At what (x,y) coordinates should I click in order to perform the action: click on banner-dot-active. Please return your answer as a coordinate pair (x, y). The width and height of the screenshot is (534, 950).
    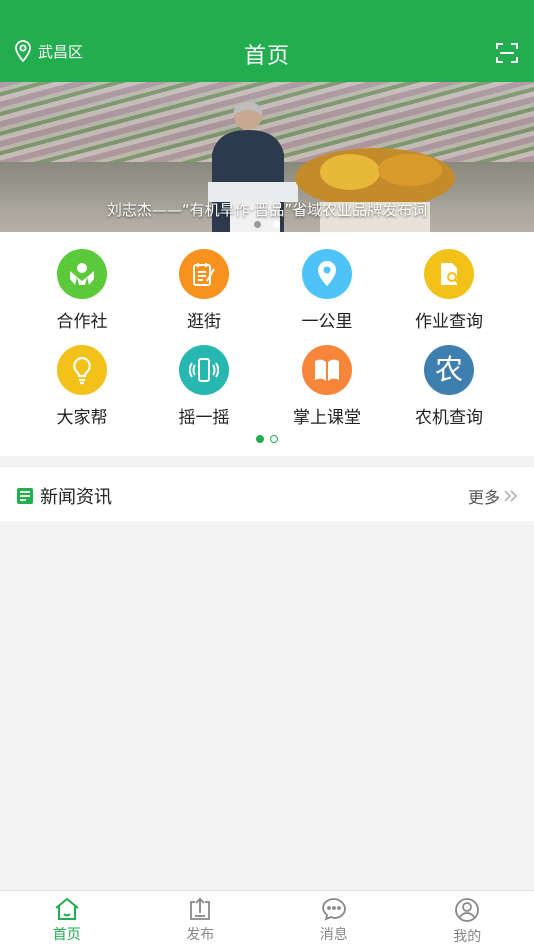
    Looking at the image, I should click on (276, 224).